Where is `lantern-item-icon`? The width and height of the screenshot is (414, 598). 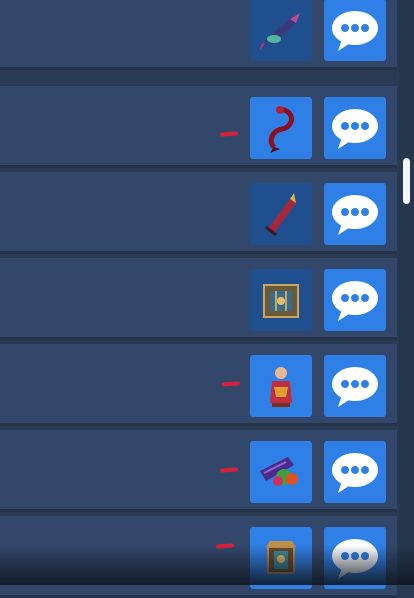 lantern-item-icon is located at coordinates (281, 557).